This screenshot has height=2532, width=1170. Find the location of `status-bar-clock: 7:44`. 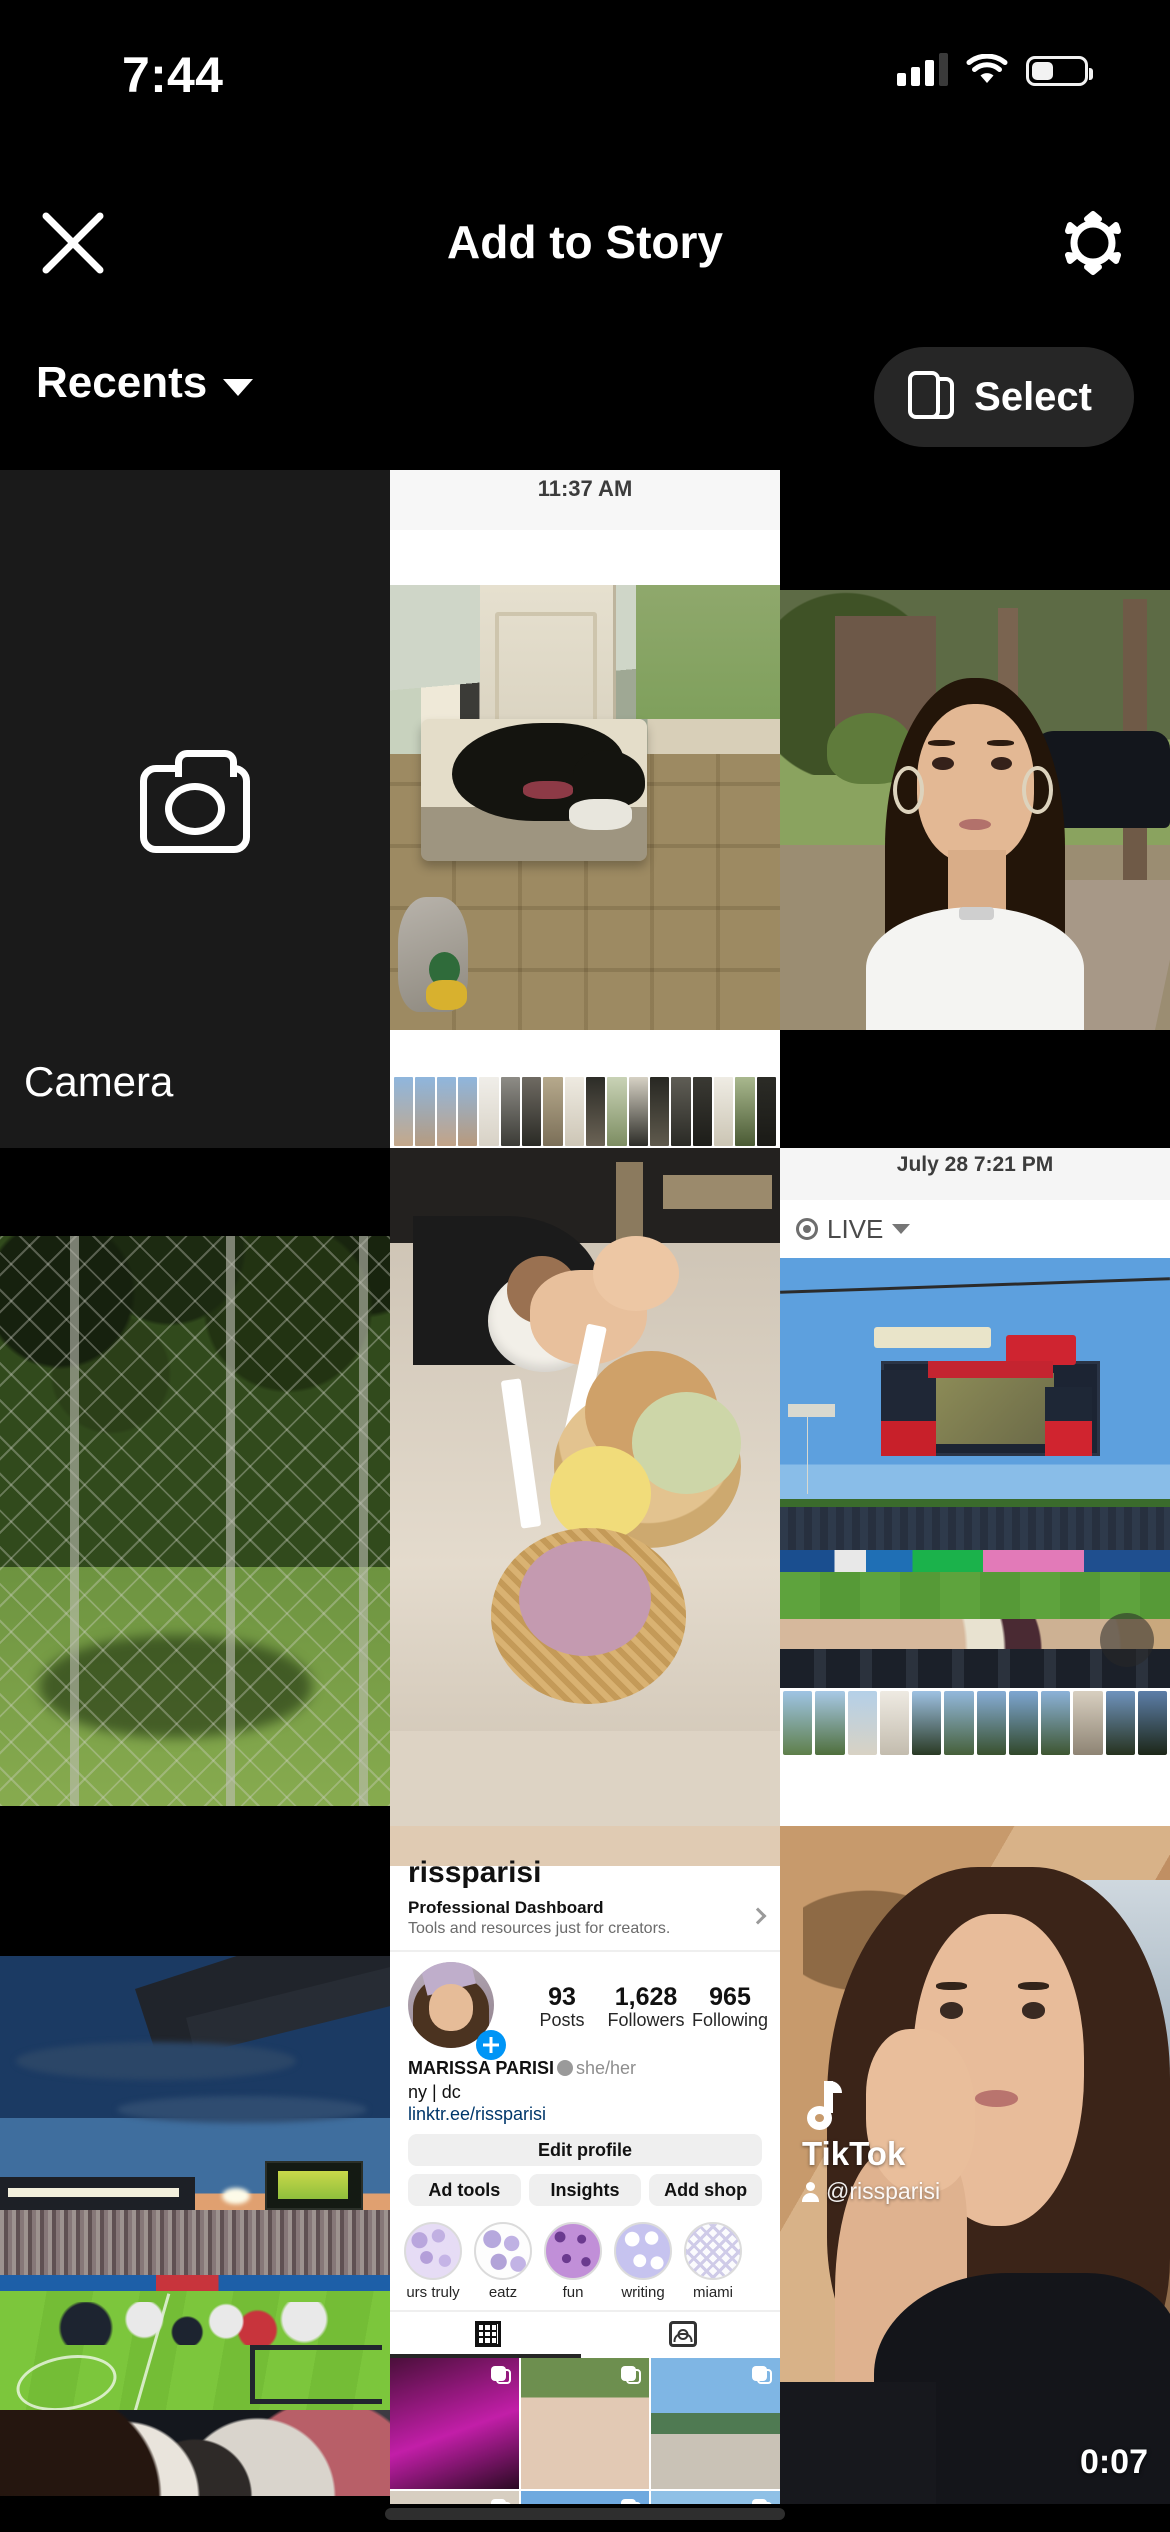

status-bar-clock: 7:44 is located at coordinates (173, 75).